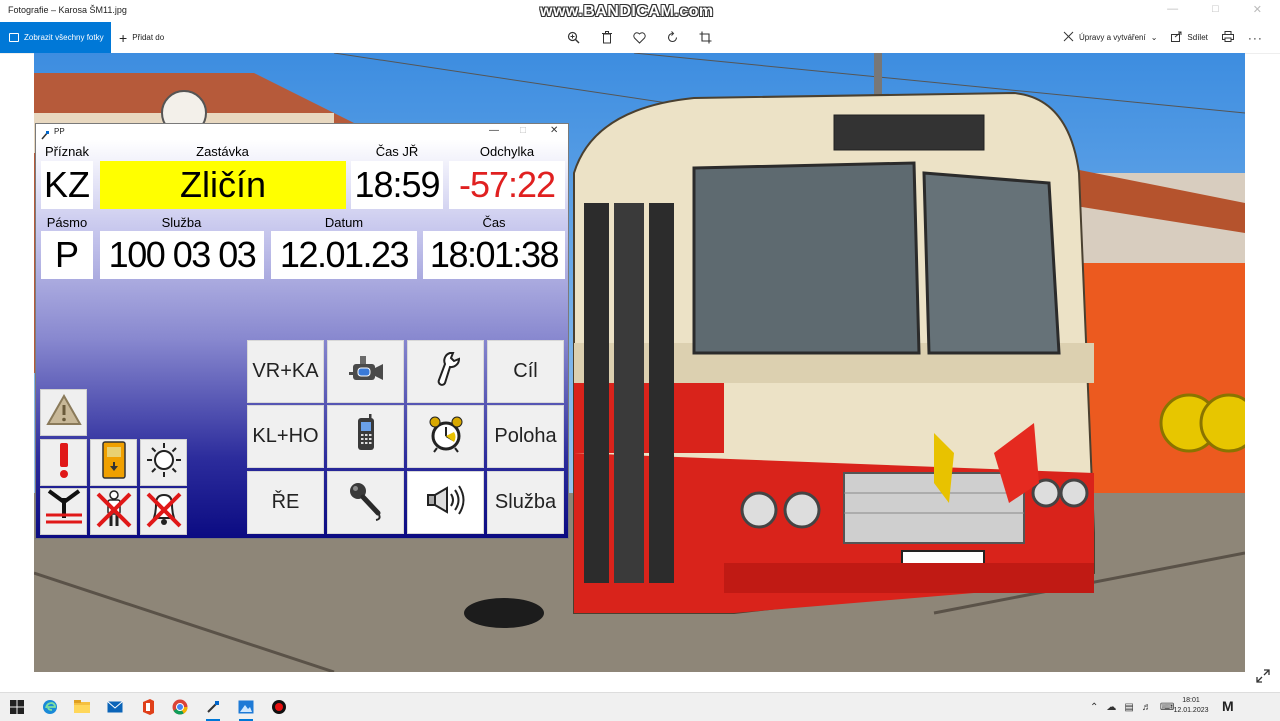 The image size is (1280, 721). I want to click on sluzba-button-label: Služba, so click(525, 502).